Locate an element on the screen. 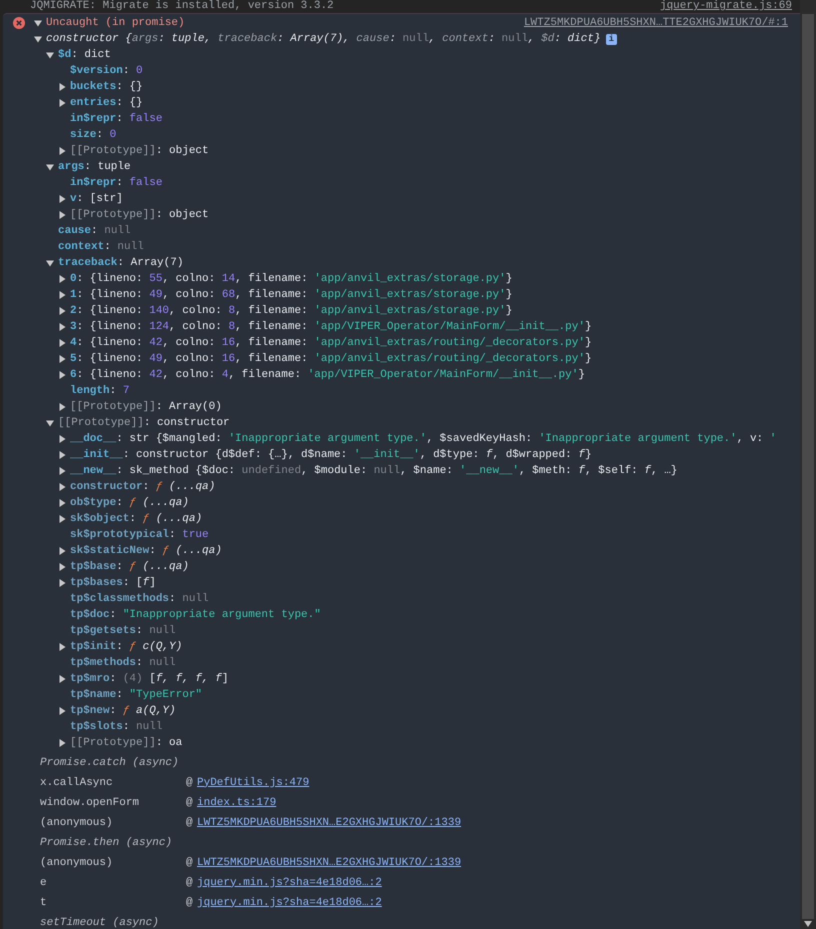 This screenshot has width=816, height=929. property-row: v: [str] is located at coordinates (96, 199).